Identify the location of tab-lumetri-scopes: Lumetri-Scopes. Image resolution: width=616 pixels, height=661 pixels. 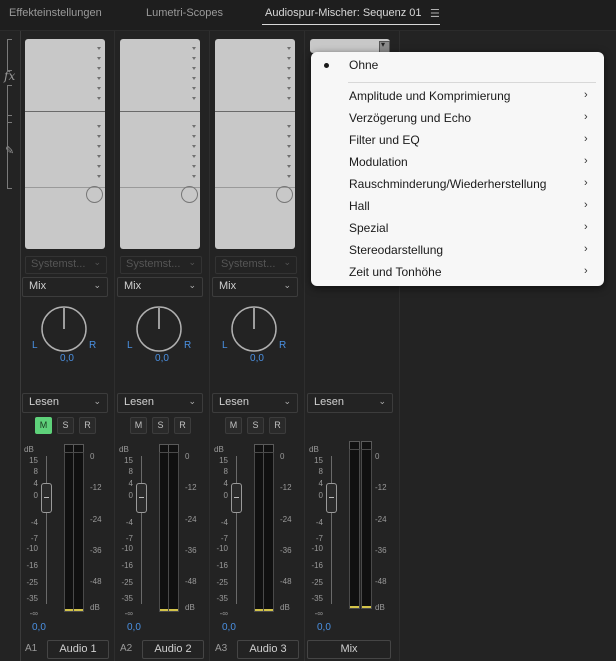
(184, 13).